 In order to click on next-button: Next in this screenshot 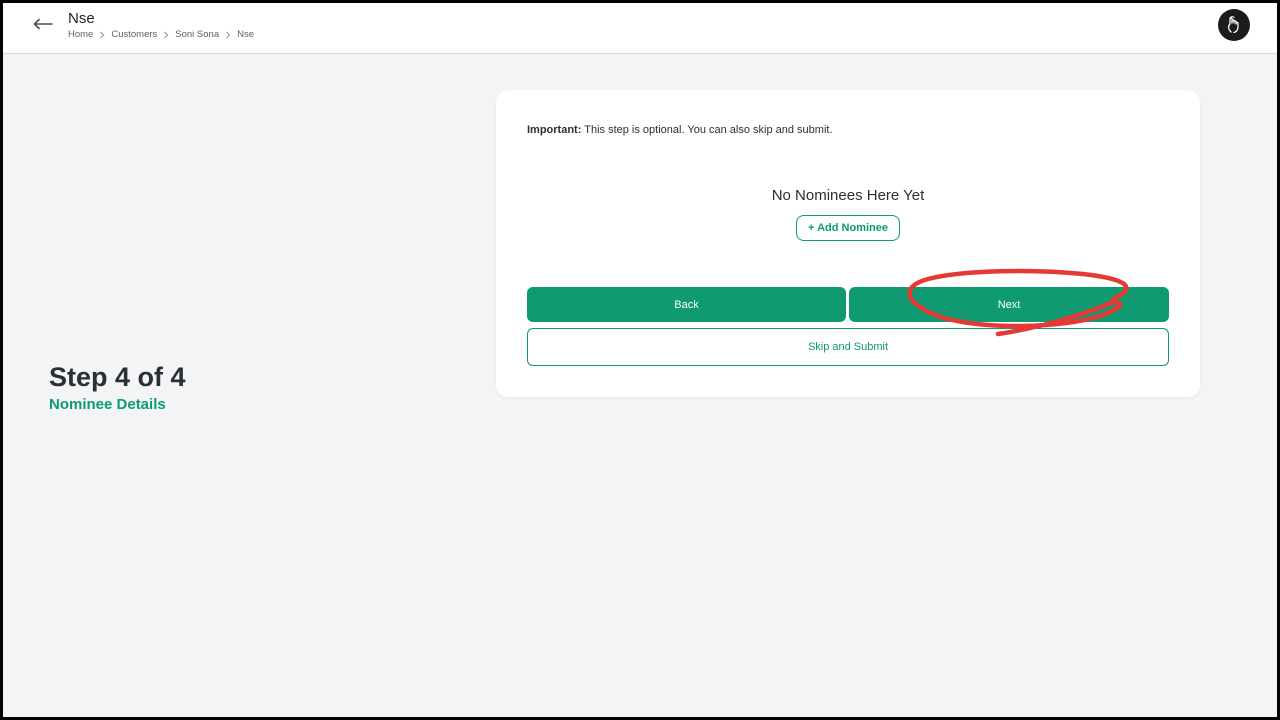, I will do `click(1009, 304)`.